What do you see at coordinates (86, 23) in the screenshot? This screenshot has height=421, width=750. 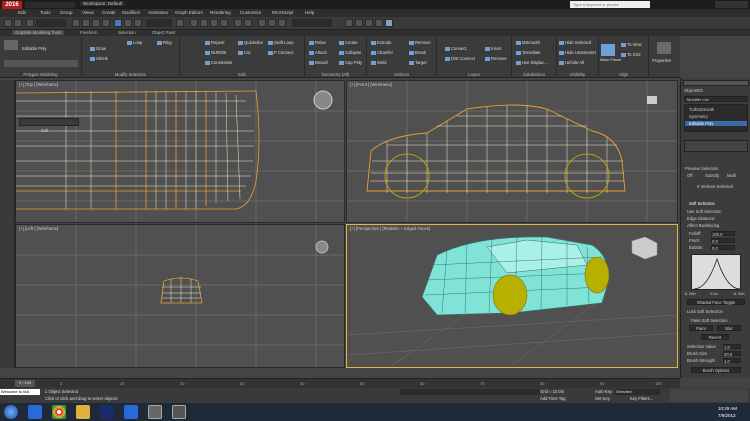 I see `select-by-name-icon` at bounding box center [86, 23].